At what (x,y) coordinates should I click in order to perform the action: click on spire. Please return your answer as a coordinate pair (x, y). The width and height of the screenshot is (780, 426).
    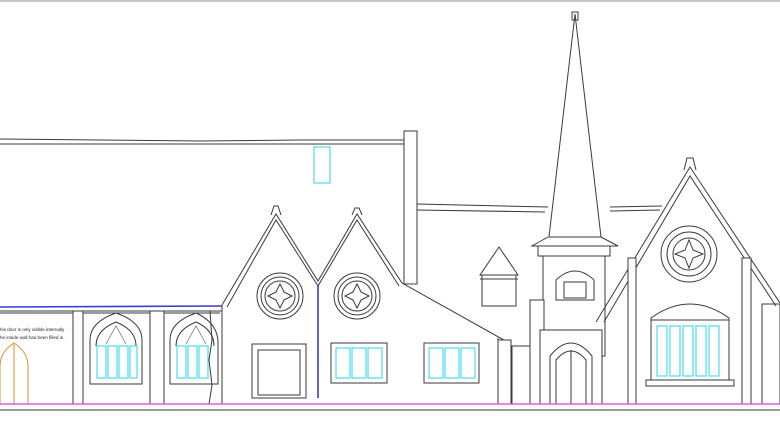
    Looking at the image, I should click on (575, 125).